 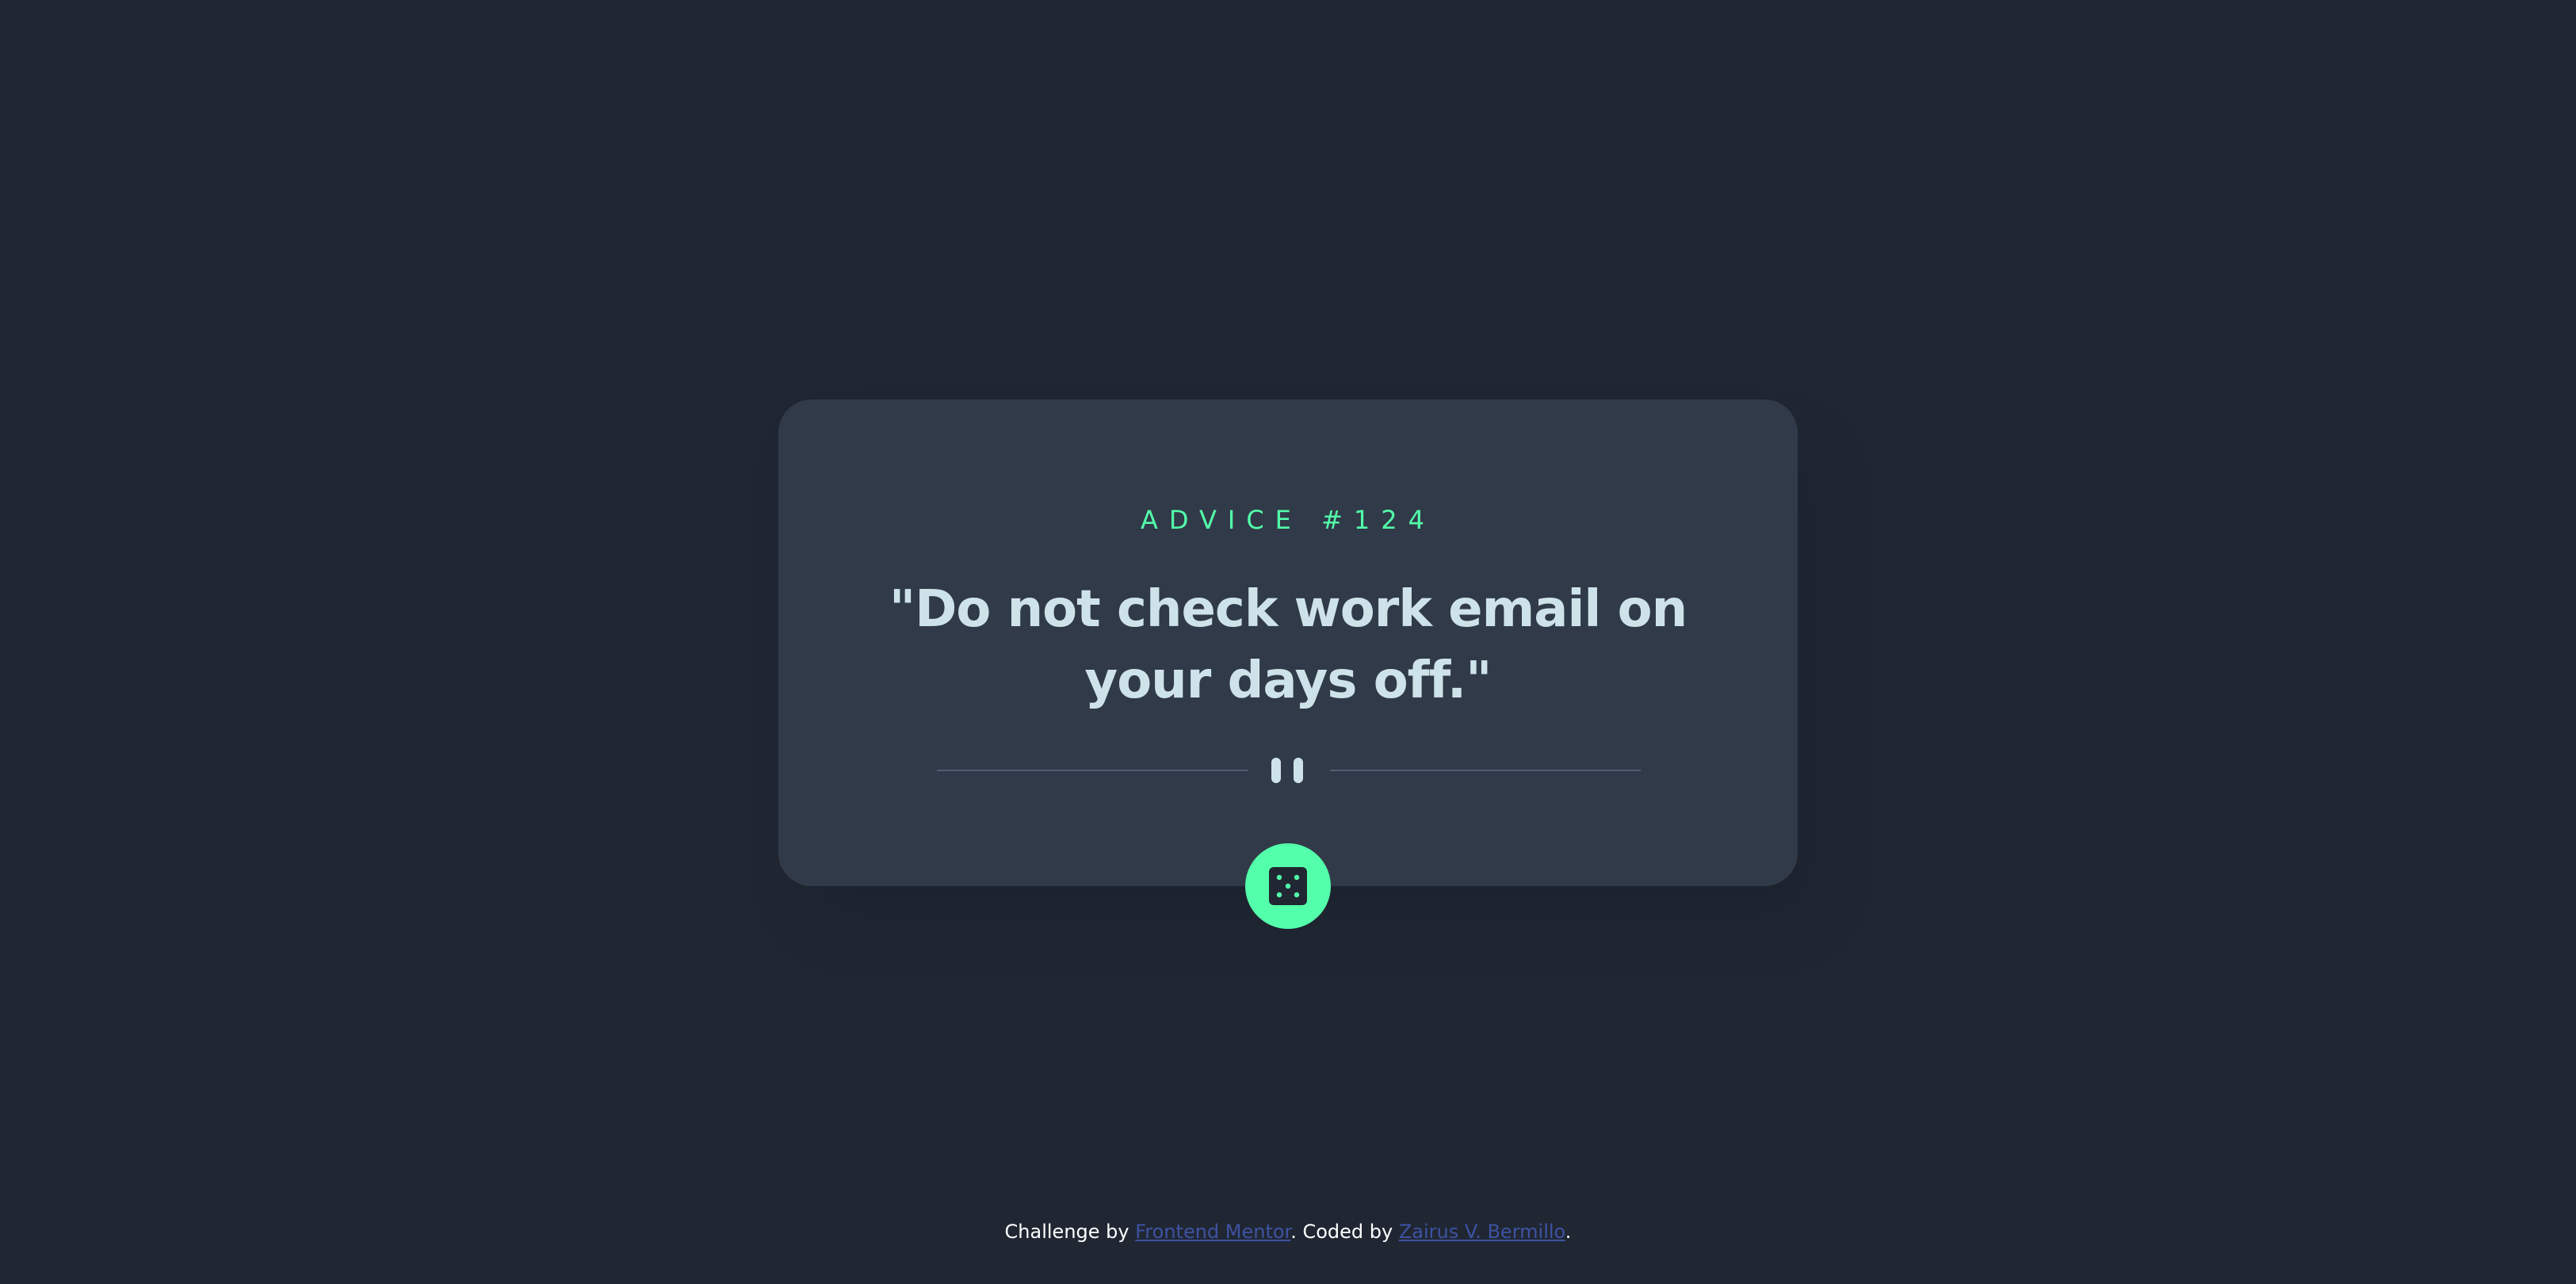 I want to click on footer-prefix: Challenge by, so click(x=1070, y=1232).